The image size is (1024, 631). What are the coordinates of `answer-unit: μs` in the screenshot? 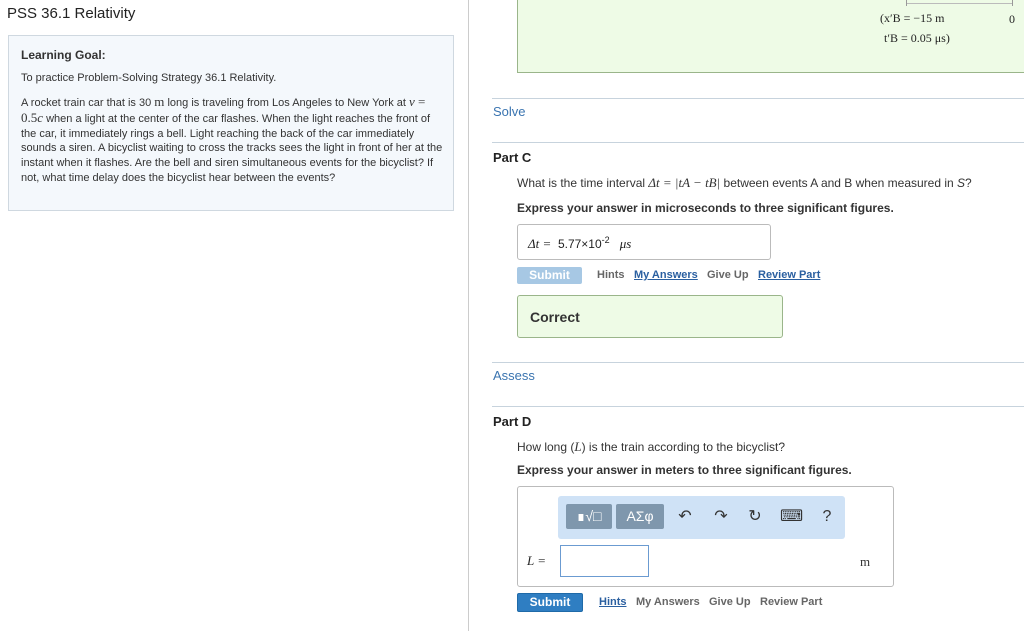 It's located at (625, 243).